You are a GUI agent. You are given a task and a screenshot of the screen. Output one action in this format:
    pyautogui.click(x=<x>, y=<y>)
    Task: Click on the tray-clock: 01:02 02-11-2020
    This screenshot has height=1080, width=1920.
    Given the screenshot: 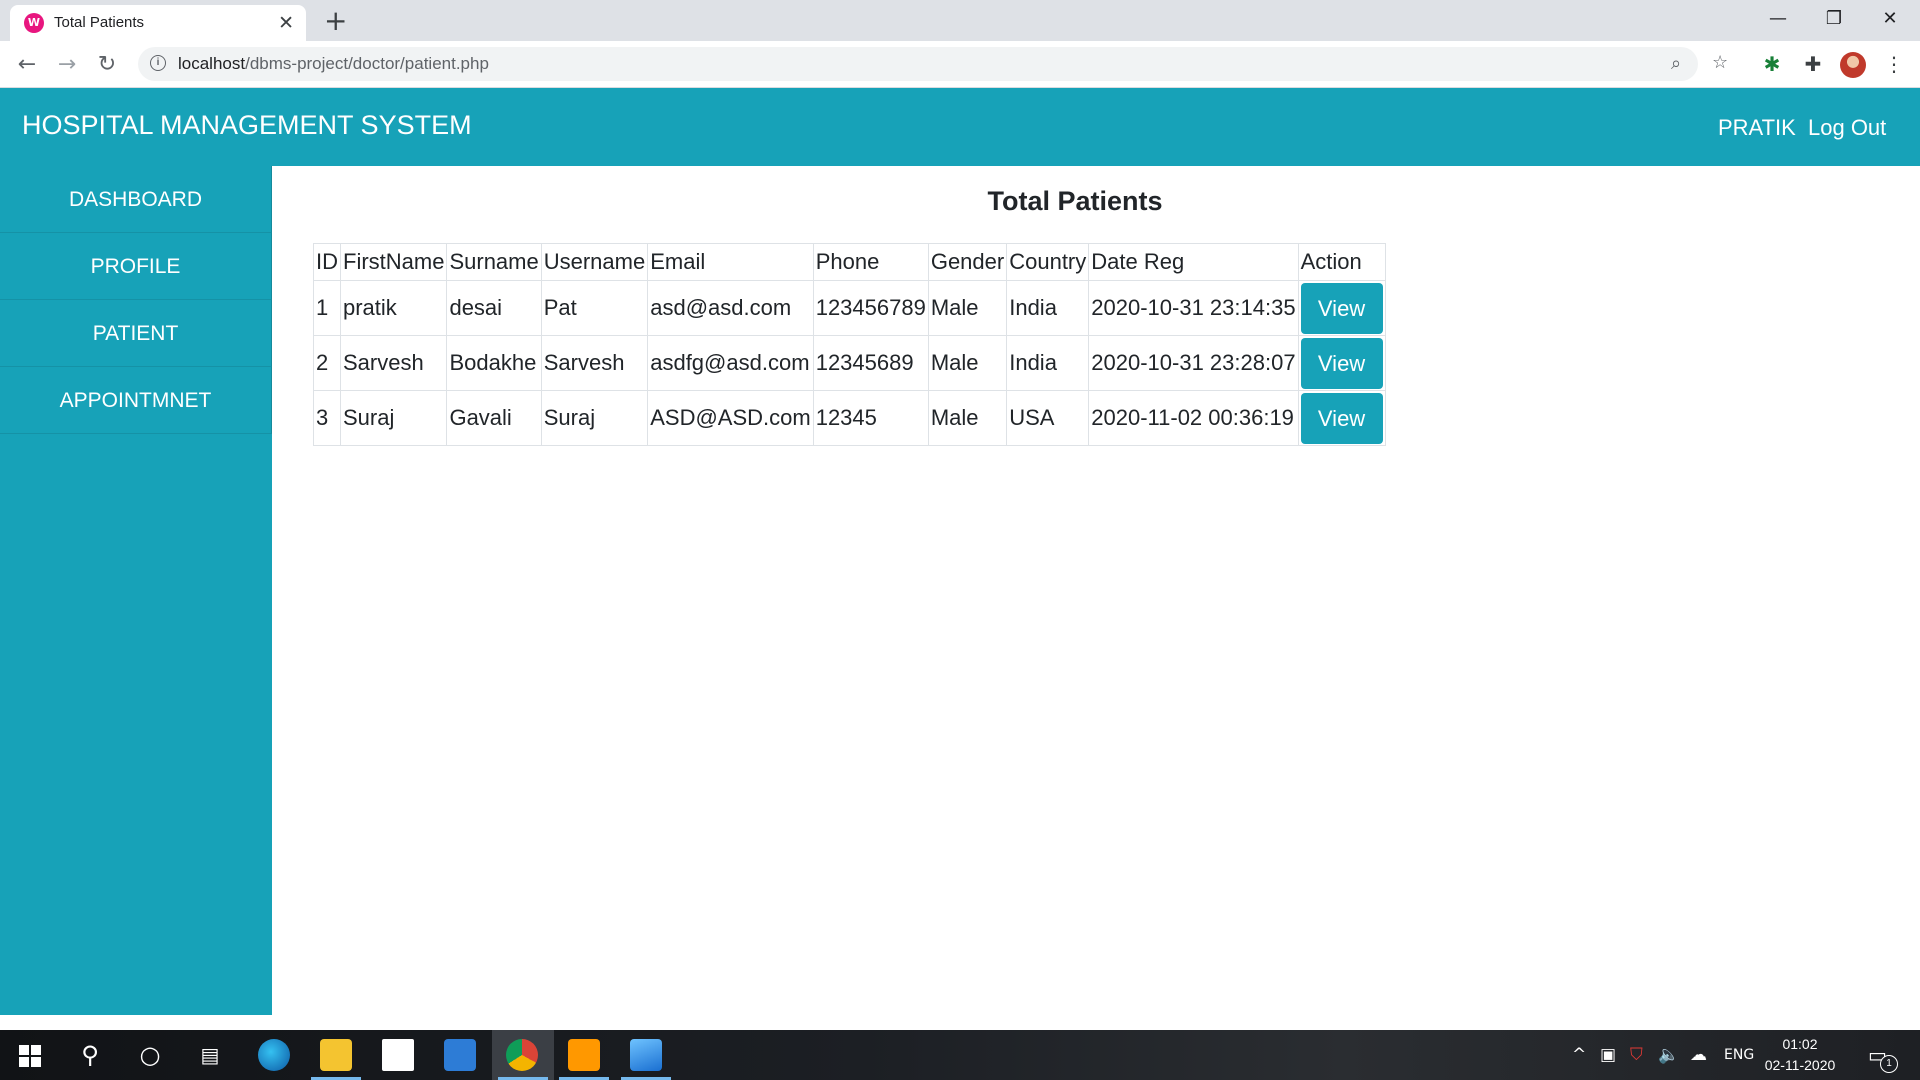 What is the action you would take?
    pyautogui.click(x=1800, y=1055)
    